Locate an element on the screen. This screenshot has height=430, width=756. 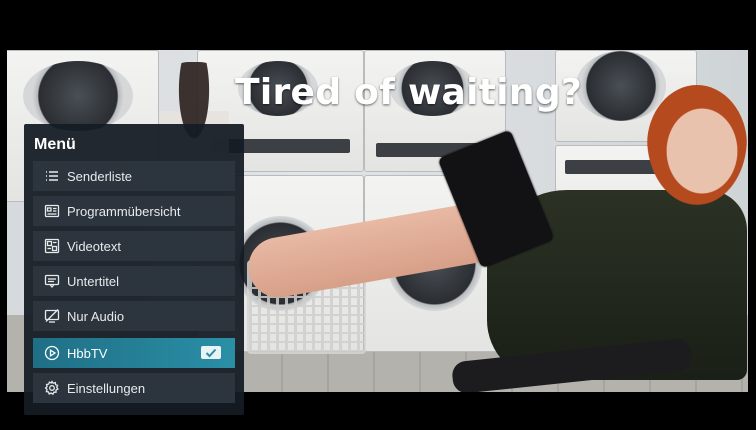
menu-item-videotext: Videotext is located at coordinates (134, 246).